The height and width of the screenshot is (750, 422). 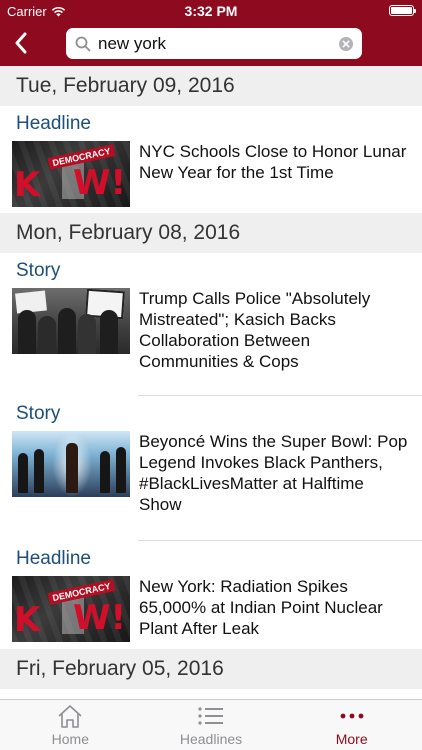 I want to click on list-icon, so click(x=210, y=716).